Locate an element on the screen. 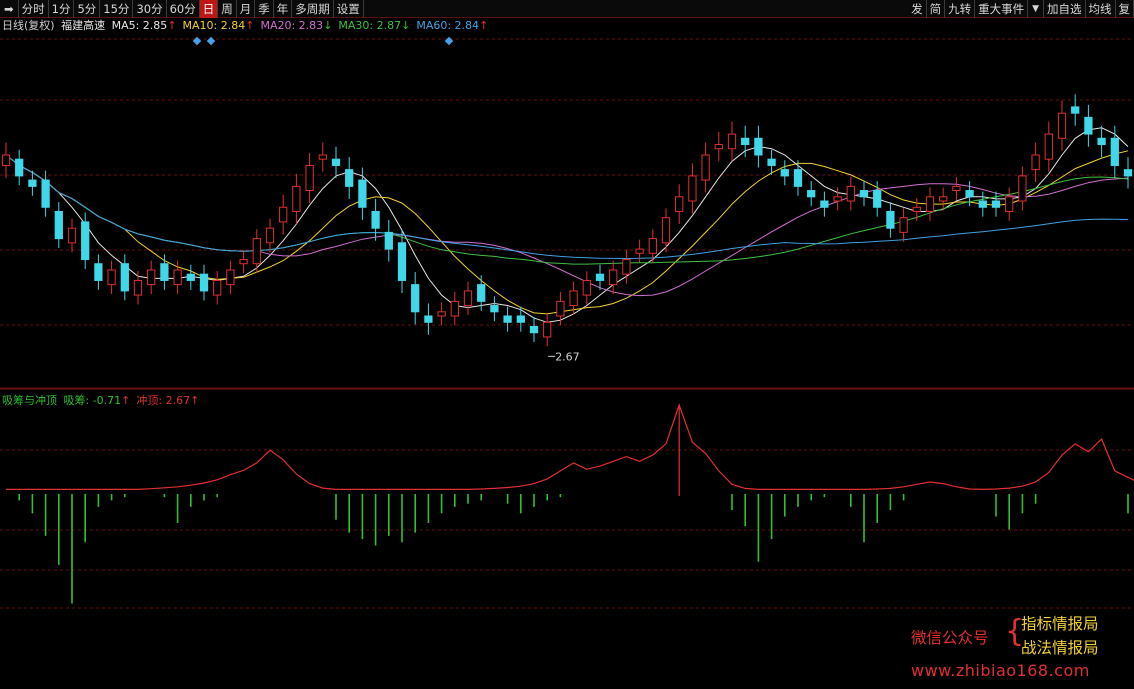 This screenshot has width=1134, height=689. legend-item-1: 冲顶: 2.67↑ is located at coordinates (169, 400).